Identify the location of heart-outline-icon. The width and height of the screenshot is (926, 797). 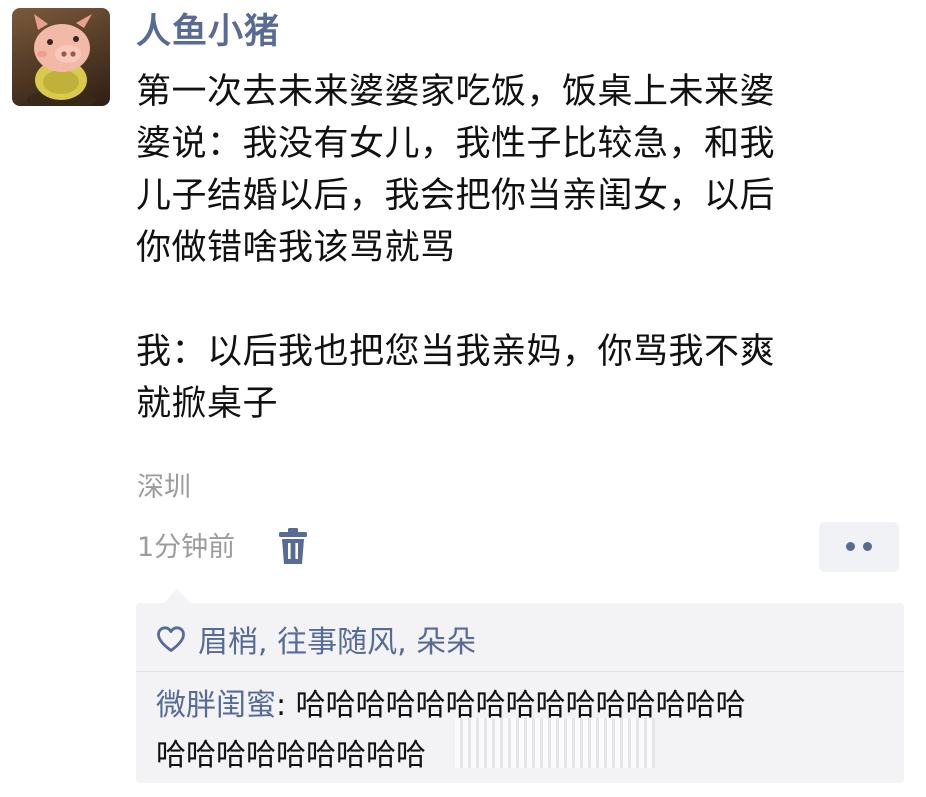
(171, 639).